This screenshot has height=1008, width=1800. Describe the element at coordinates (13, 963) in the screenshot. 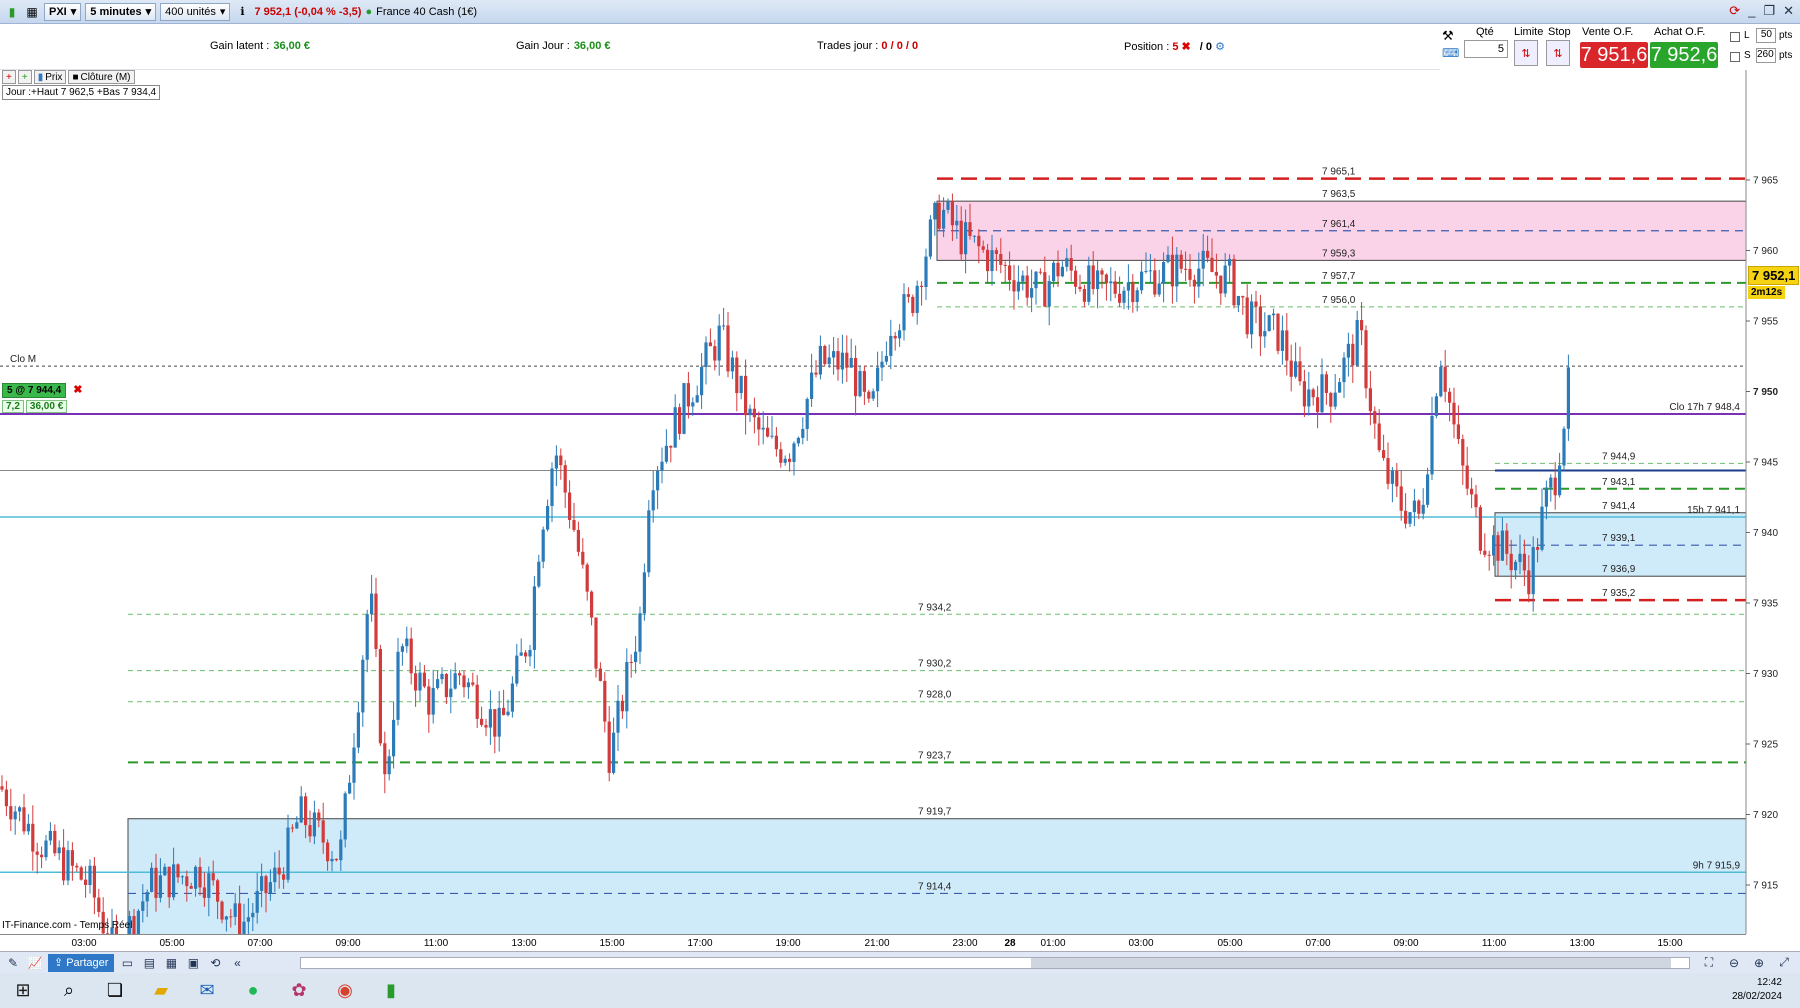

I see `draw-tool-icon: ✎` at that location.